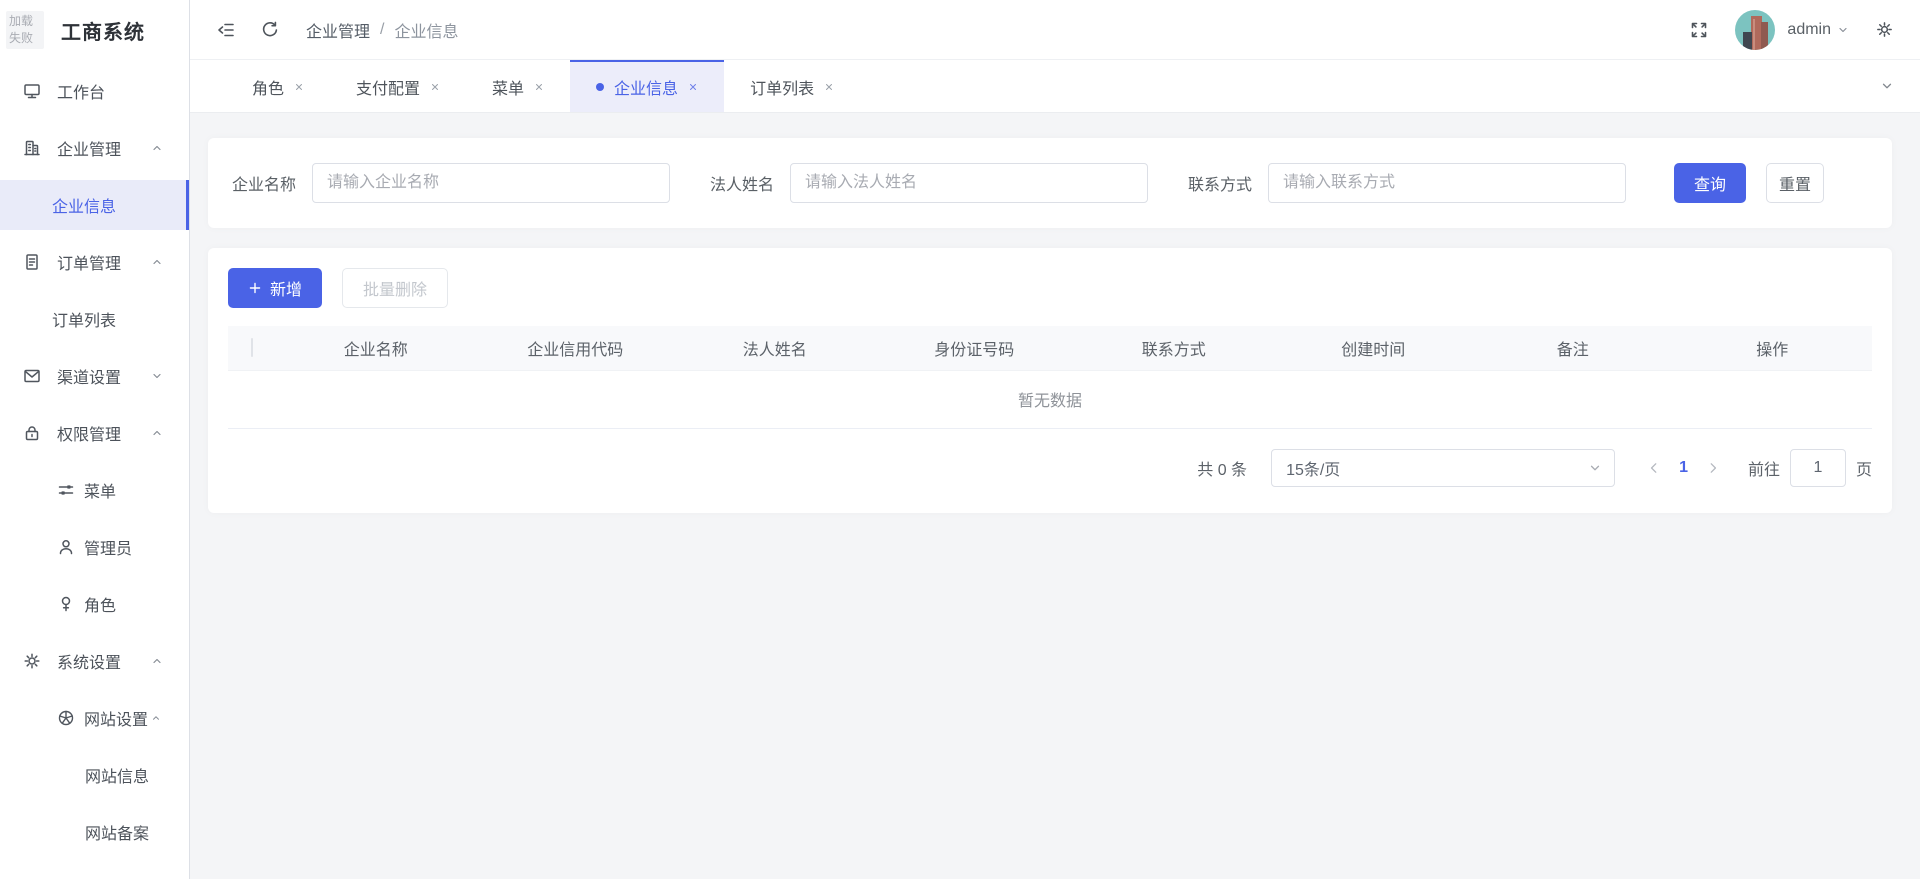 This screenshot has height=879, width=1920. Describe the element at coordinates (1174, 348) in the screenshot. I see `table-header-cell: 联系方式` at that location.